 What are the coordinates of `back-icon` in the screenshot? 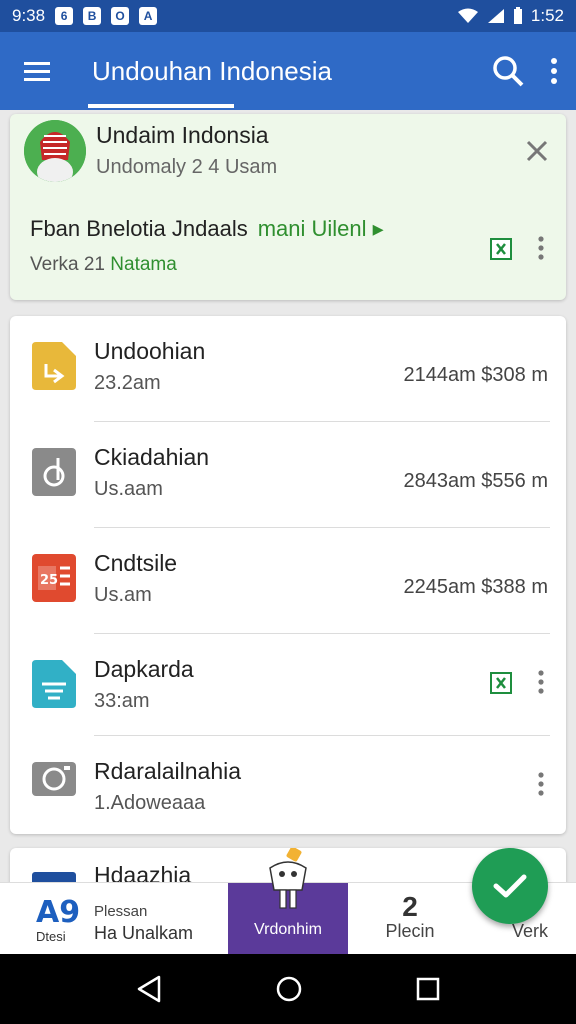 It's located at (149, 989).